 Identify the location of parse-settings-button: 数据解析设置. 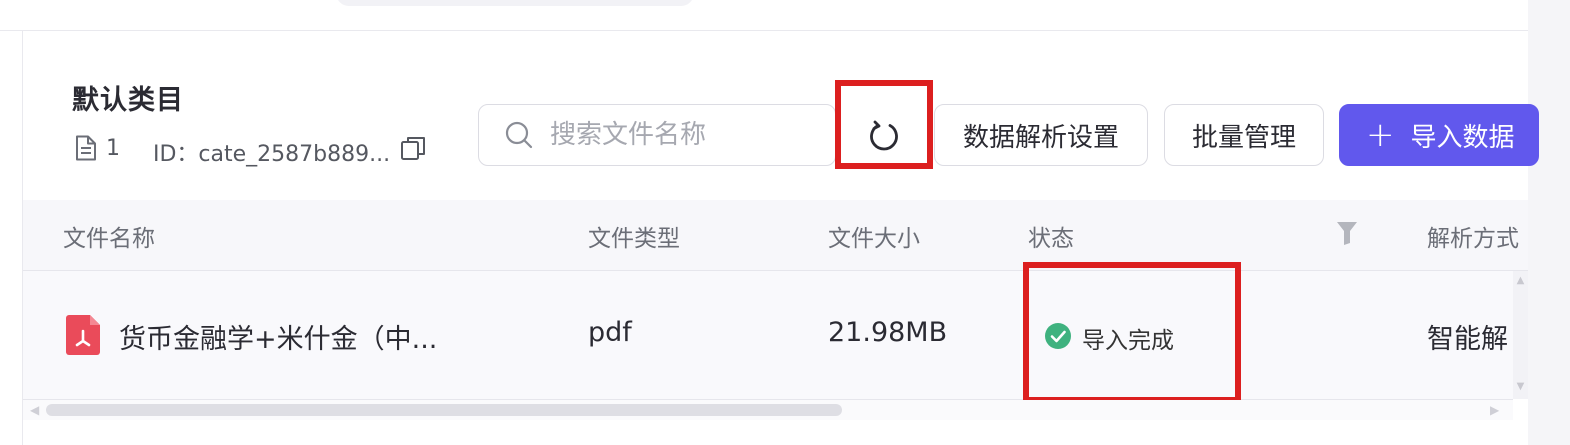
(1041, 135).